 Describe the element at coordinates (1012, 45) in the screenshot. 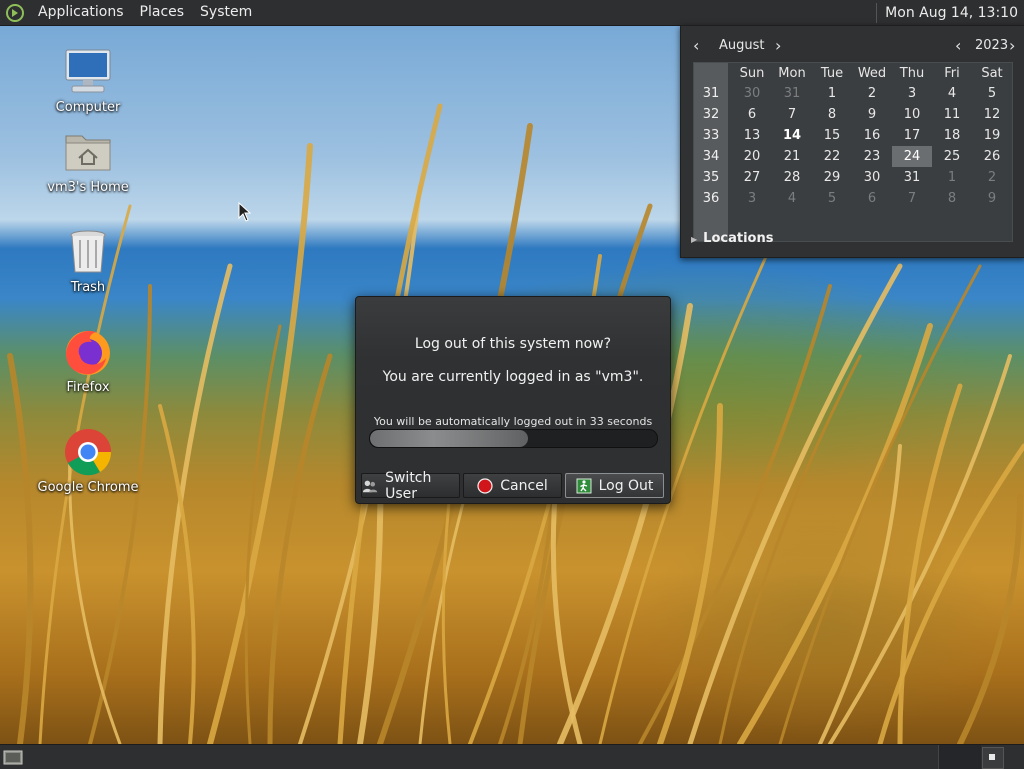

I see `next-year-icon: ›` at that location.